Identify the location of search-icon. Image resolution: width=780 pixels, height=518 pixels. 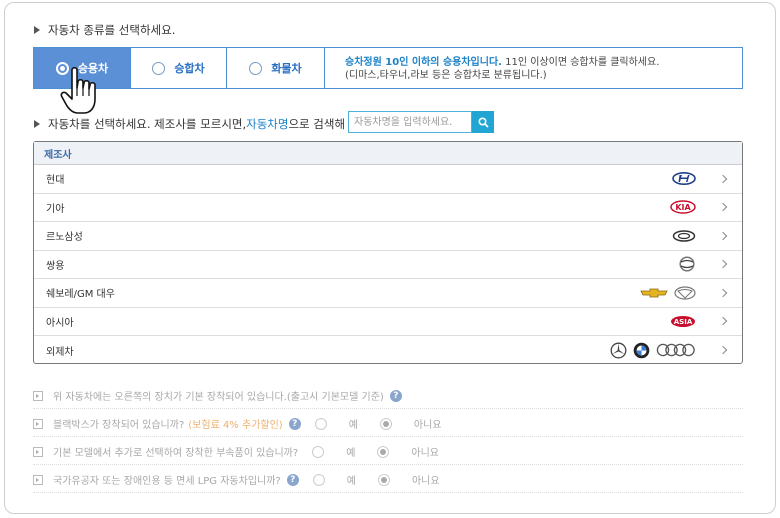
(483, 122).